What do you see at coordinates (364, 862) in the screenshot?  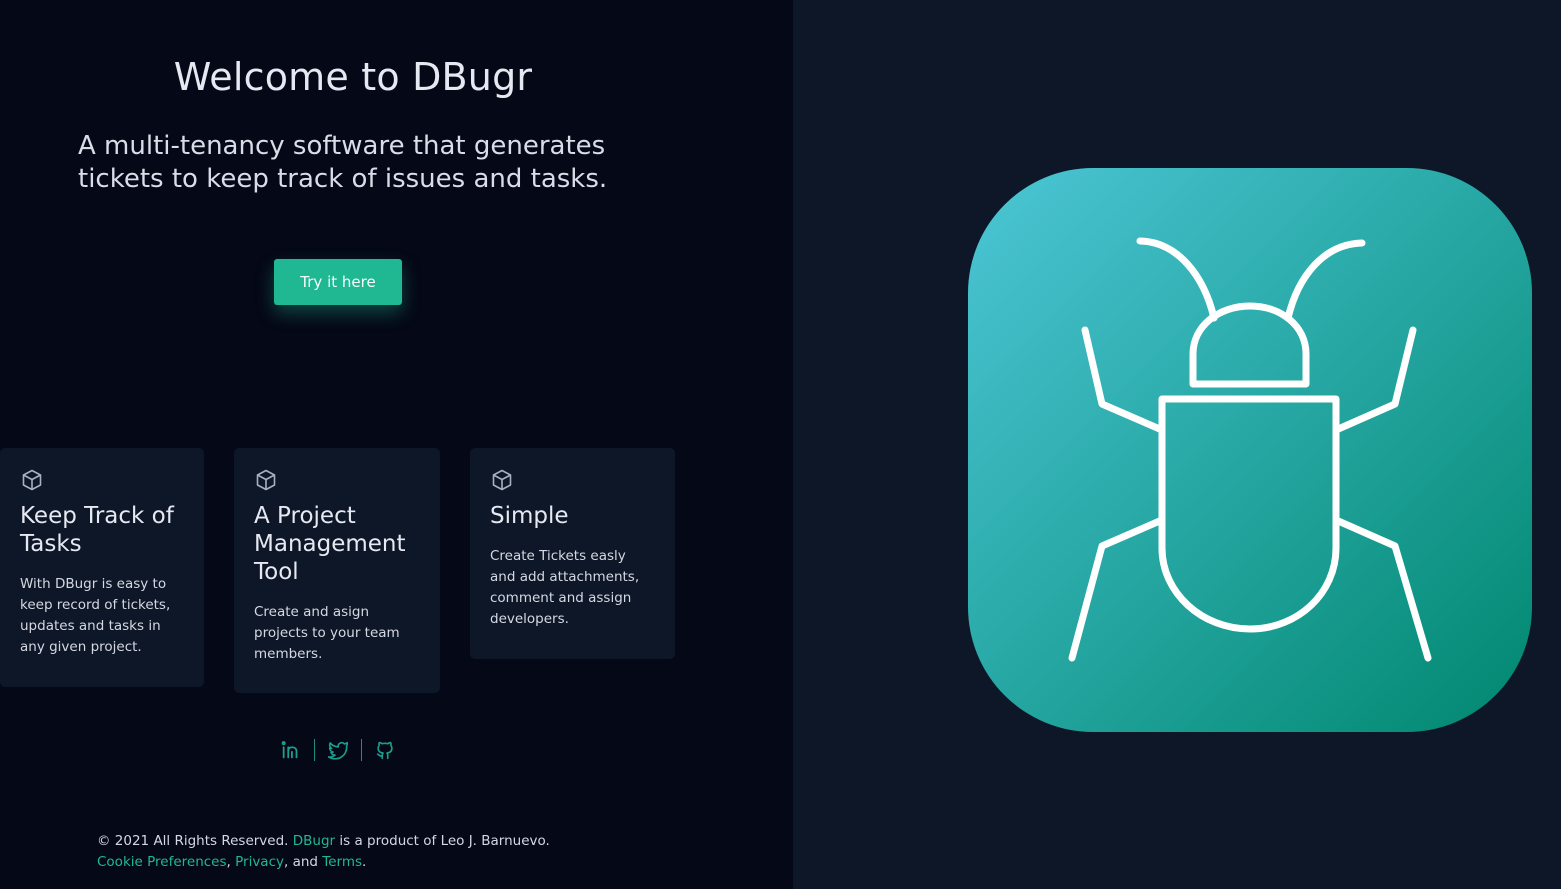 I see `footer-end: .` at bounding box center [364, 862].